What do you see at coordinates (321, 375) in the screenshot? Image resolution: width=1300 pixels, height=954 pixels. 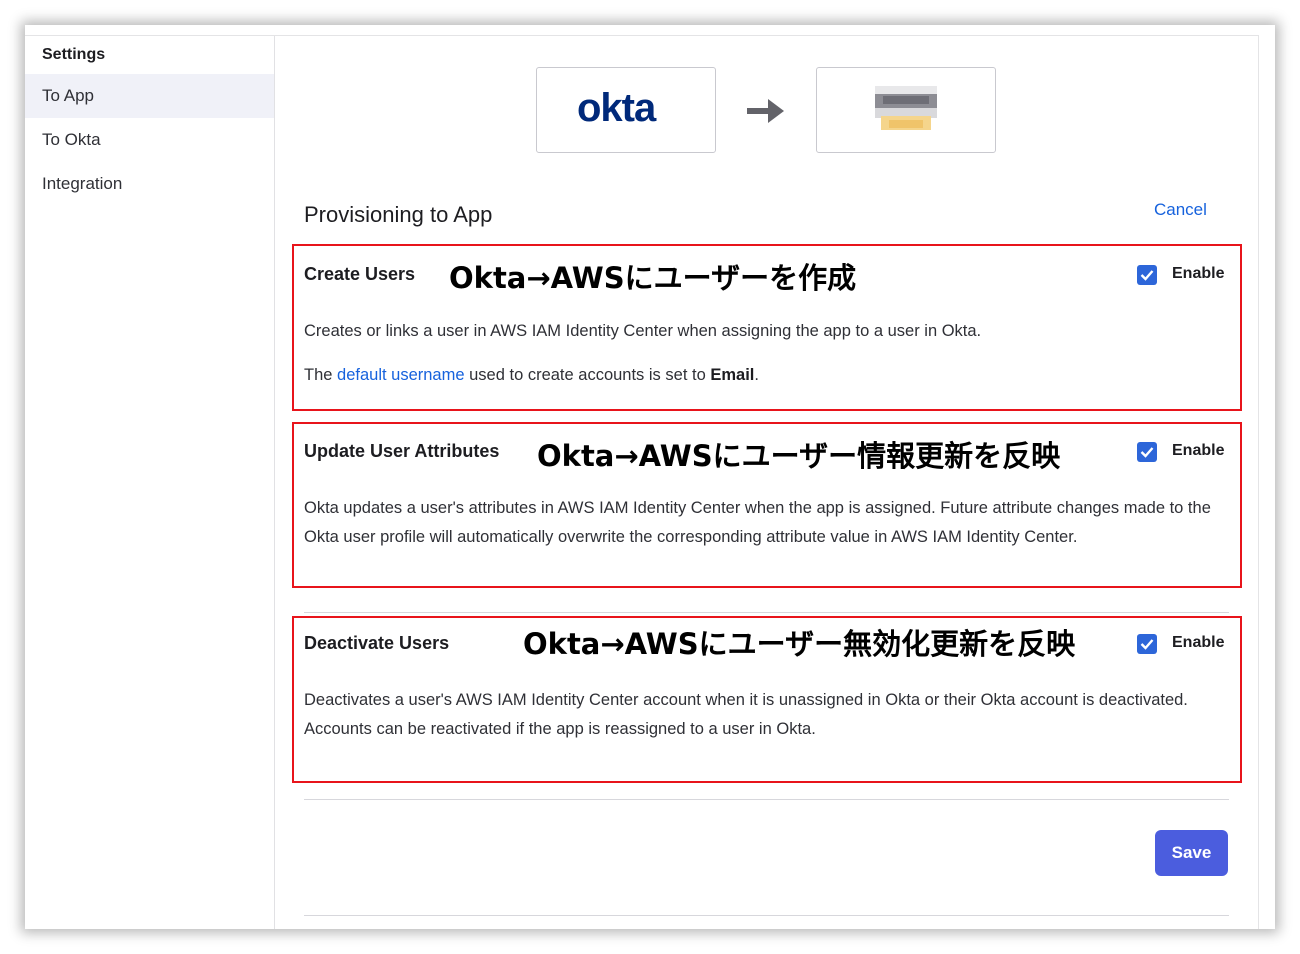 I see `note-prefix: The` at bounding box center [321, 375].